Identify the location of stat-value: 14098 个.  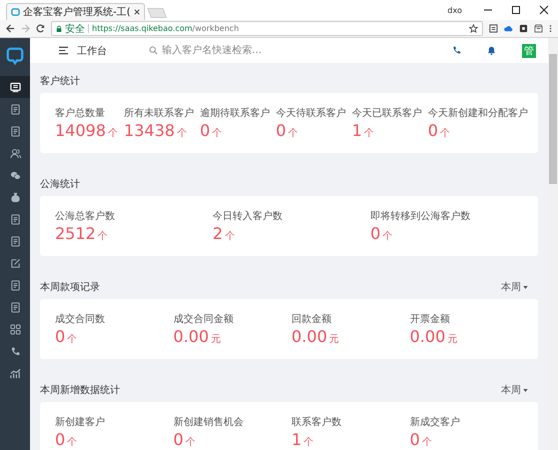
(86, 130).